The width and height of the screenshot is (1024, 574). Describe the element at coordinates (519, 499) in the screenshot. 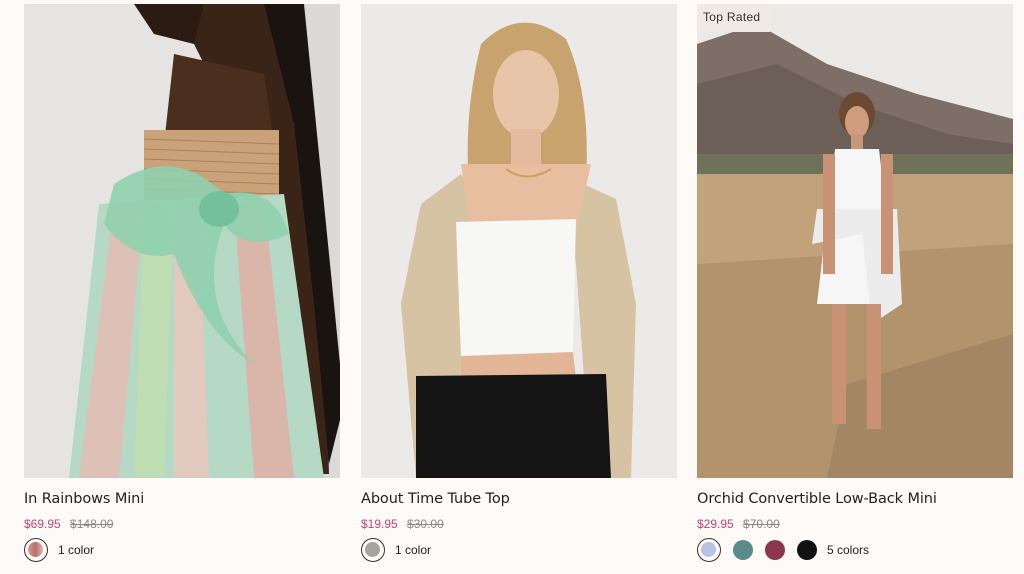

I see `product-title: About Time Tube Top` at that location.